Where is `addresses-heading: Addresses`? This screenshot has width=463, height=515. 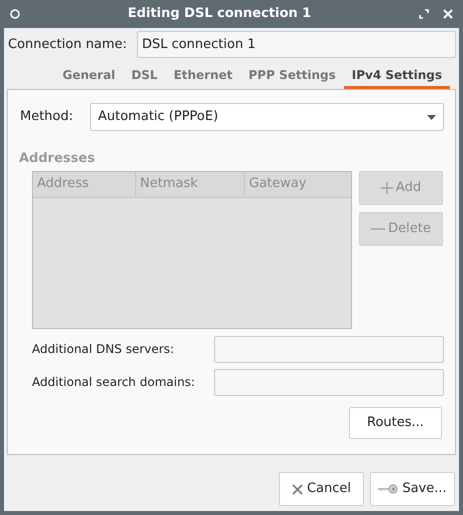 addresses-heading: Addresses is located at coordinates (57, 159).